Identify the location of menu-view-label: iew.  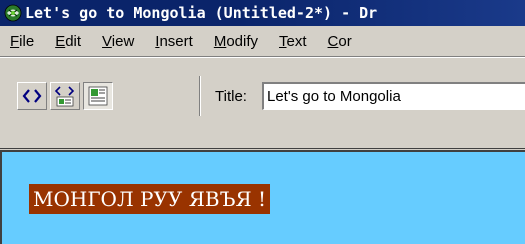
(123, 41).